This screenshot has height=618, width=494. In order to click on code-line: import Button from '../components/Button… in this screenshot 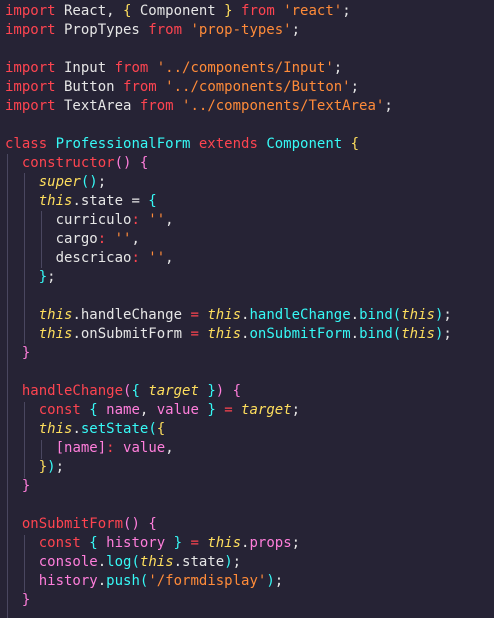, I will do `click(182, 87)`.